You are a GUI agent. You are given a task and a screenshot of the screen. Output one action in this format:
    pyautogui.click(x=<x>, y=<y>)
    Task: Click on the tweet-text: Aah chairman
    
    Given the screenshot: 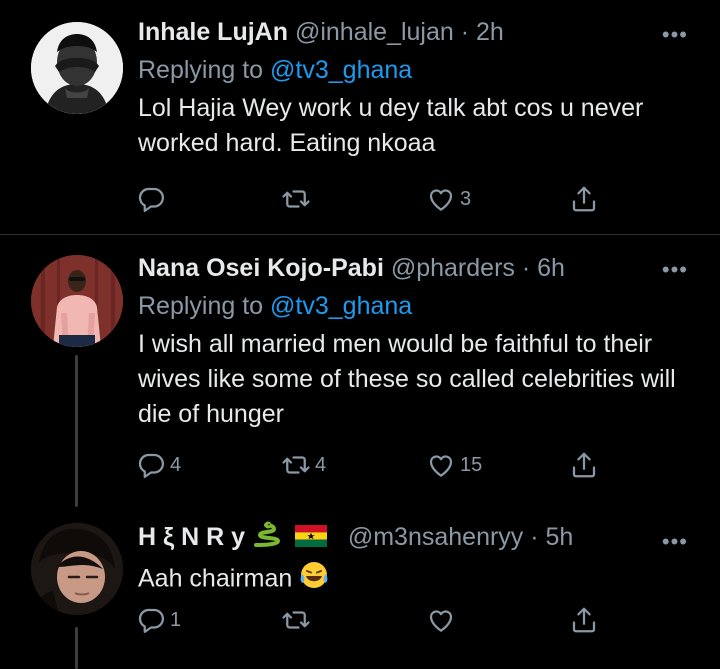 What is the action you would take?
    pyautogui.click(x=419, y=580)
    